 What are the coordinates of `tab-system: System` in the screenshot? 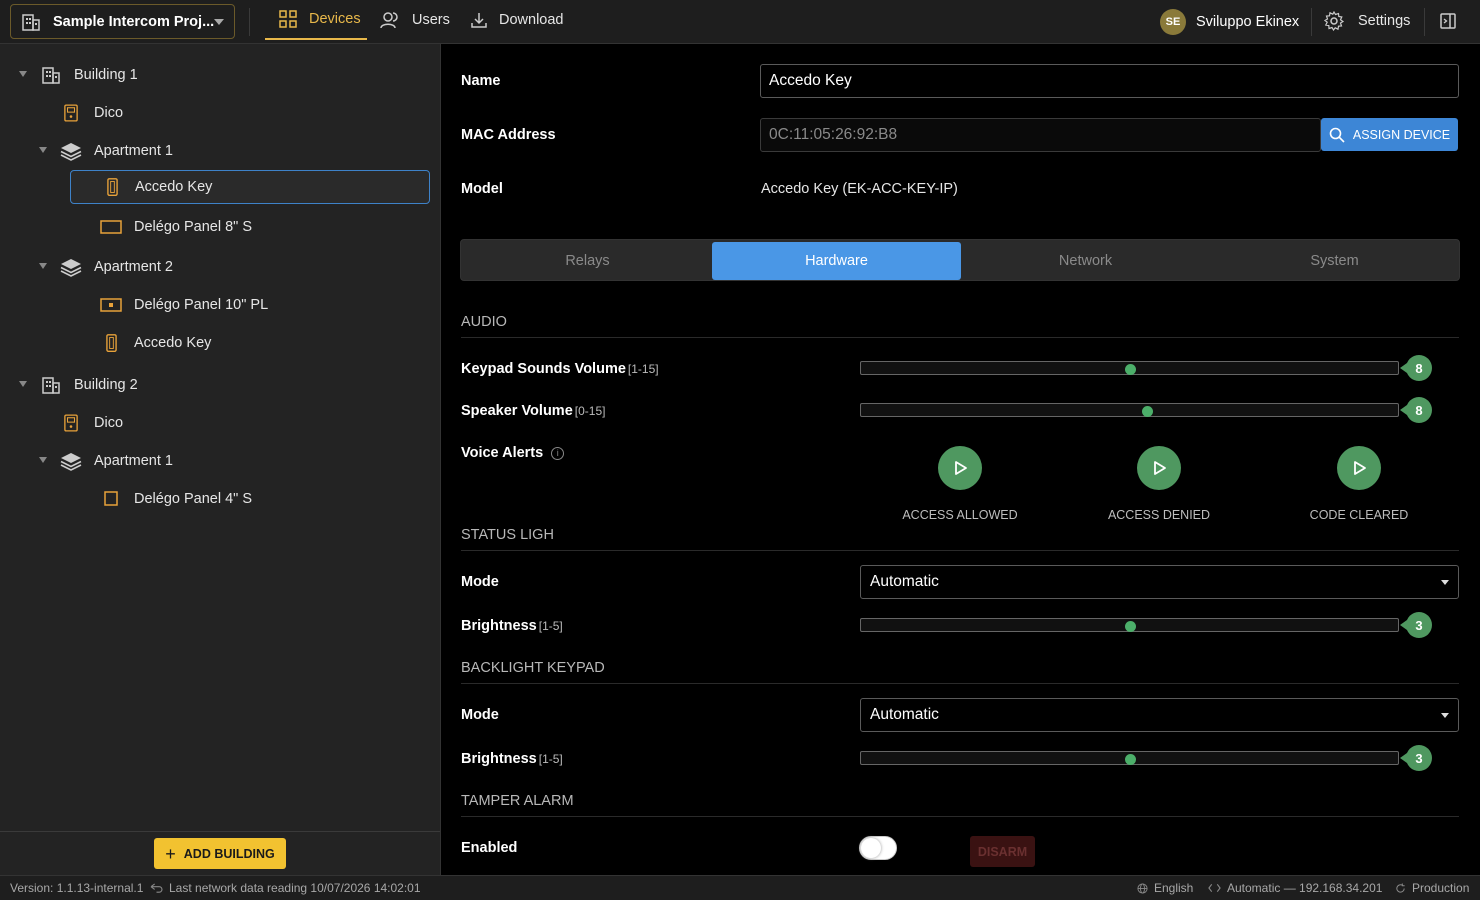 It's located at (1334, 261).